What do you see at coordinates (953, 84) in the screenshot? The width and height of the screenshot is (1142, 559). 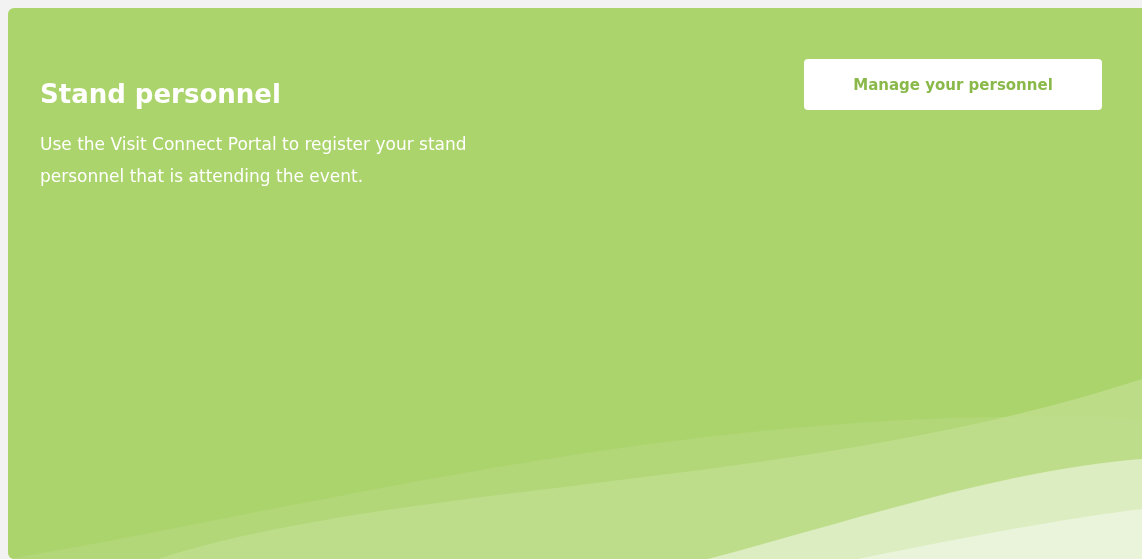 I see `manage-personnel-button: Manage your personnel` at bounding box center [953, 84].